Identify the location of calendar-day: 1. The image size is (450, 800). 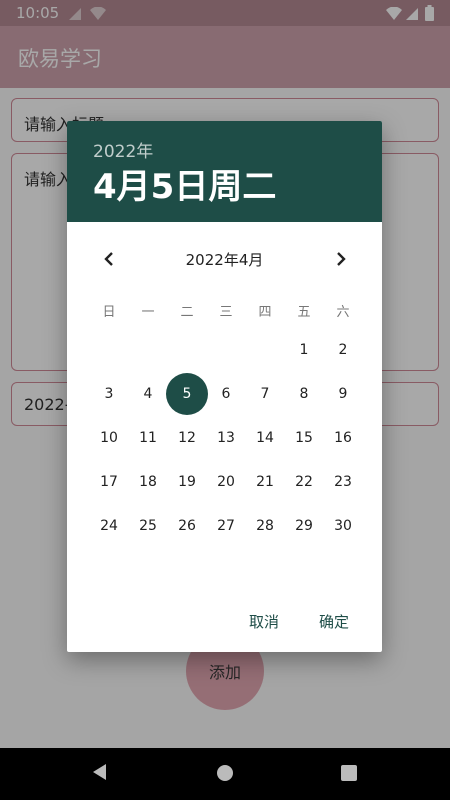
(304, 350).